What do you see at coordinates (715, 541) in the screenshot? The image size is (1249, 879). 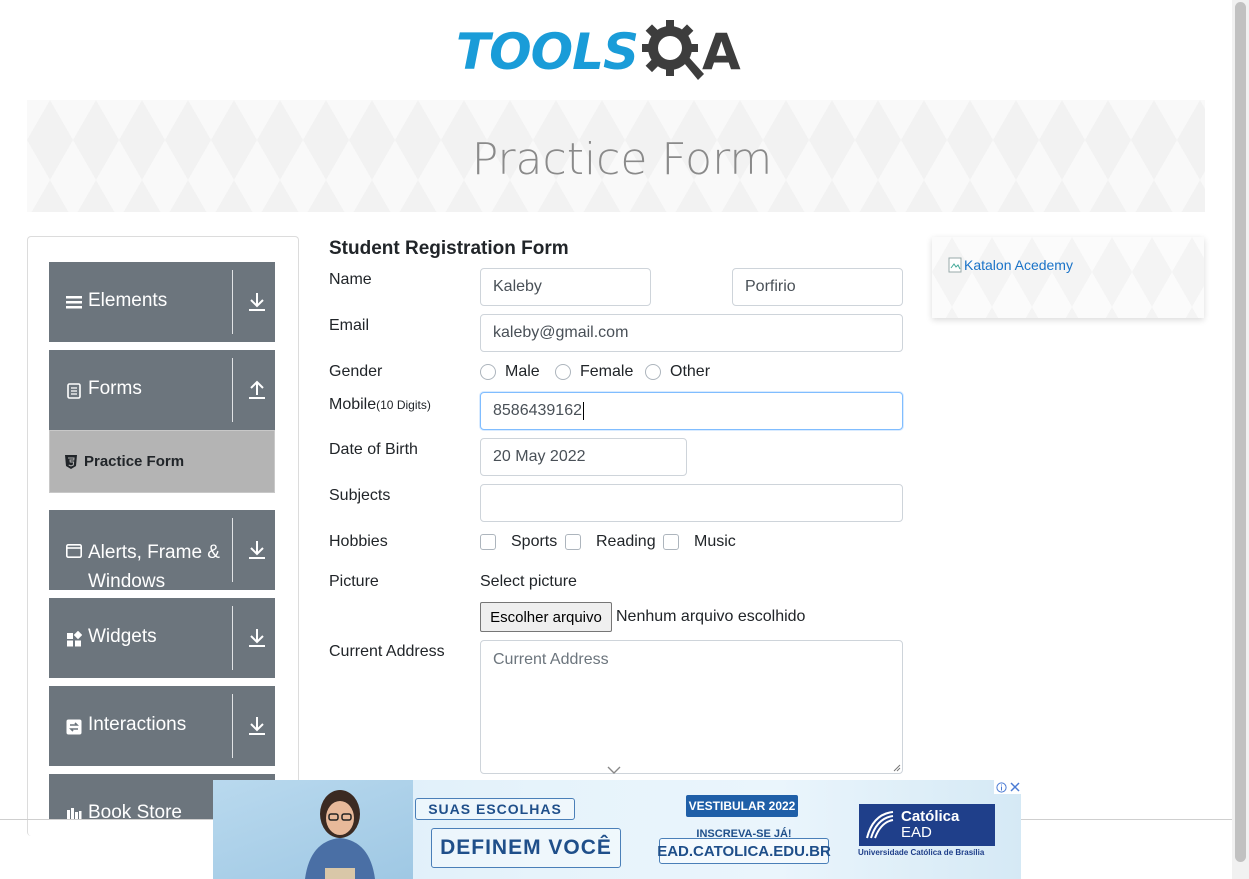 I see `checkbox-label: Music` at bounding box center [715, 541].